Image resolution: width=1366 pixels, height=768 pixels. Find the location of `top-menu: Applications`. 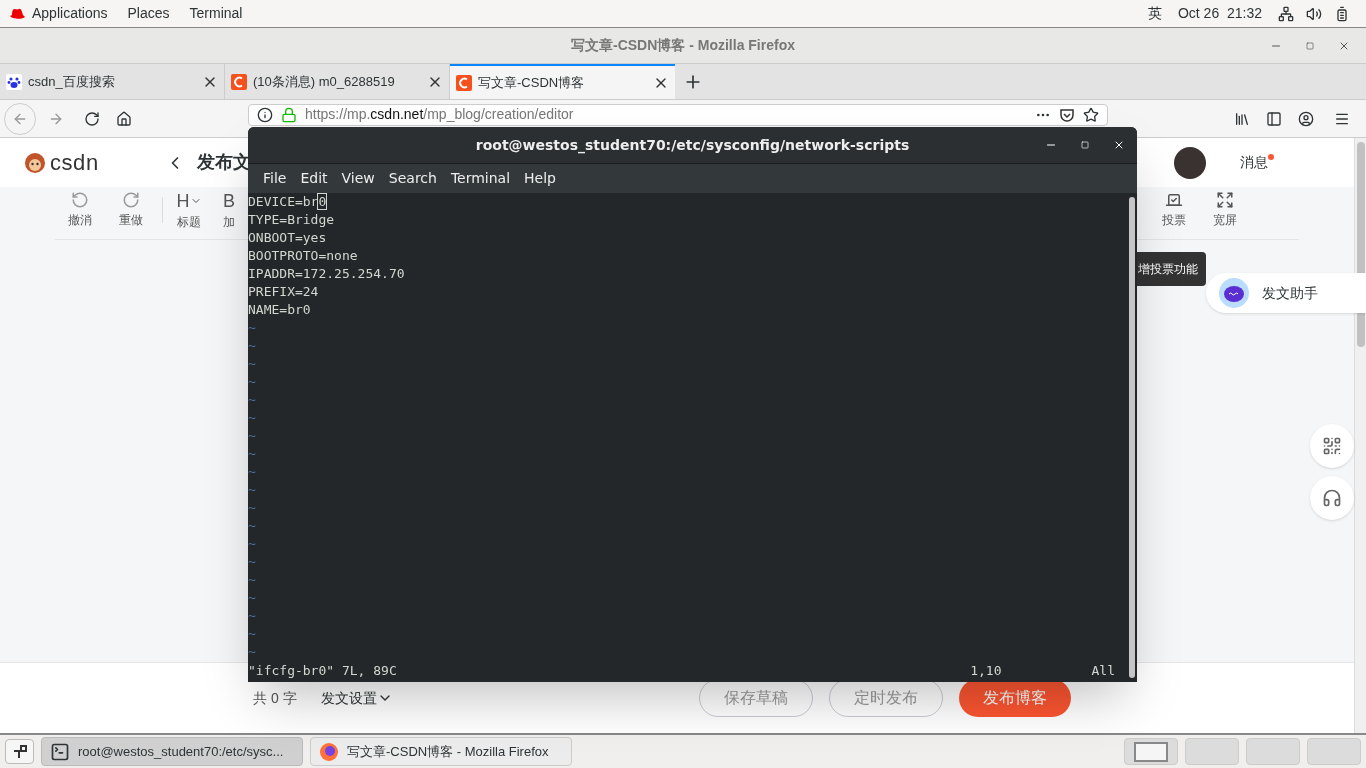

top-menu: Applications is located at coordinates (70, 13).